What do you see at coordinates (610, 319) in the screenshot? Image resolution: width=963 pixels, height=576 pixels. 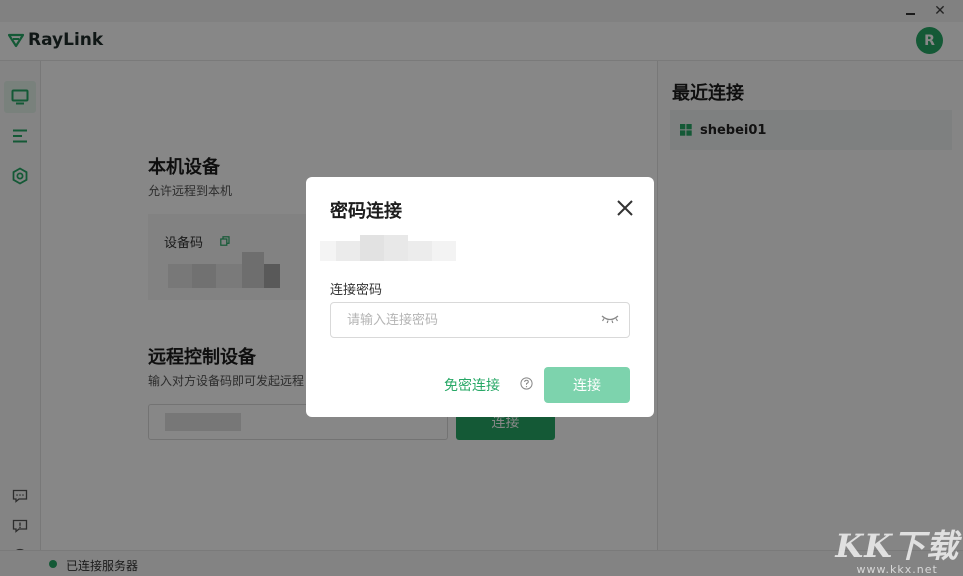 I see `eye-closed-icon` at bounding box center [610, 319].